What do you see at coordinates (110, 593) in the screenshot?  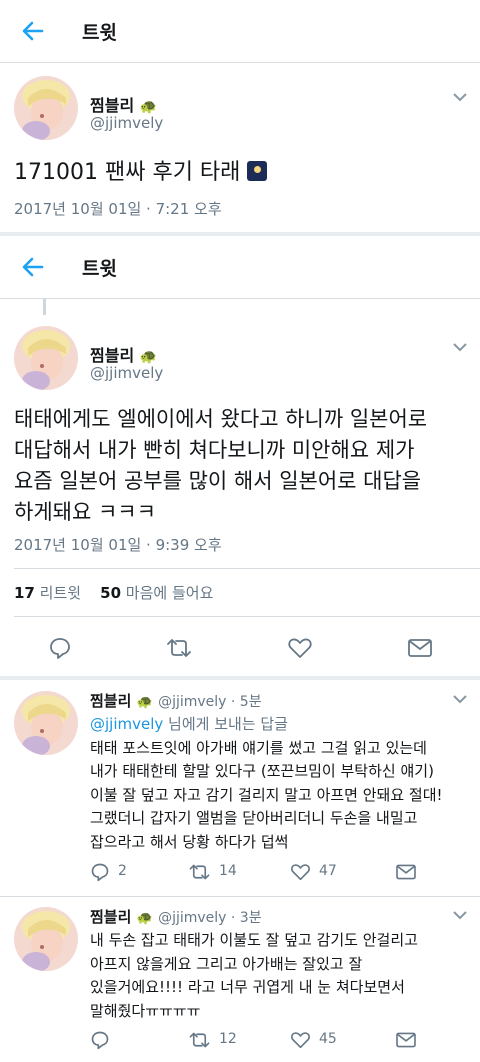 I see `likes-count: 50` at bounding box center [110, 593].